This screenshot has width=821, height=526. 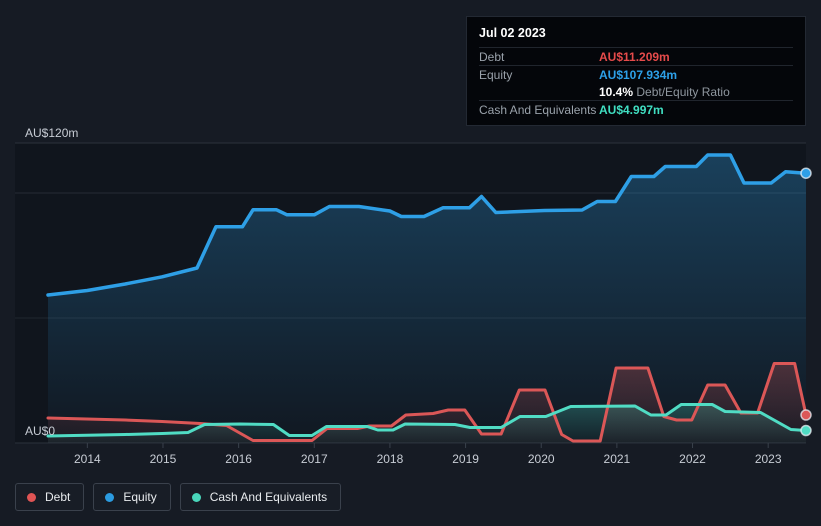 I want to click on x-axis-year-label-2015: 2015, so click(x=163, y=459).